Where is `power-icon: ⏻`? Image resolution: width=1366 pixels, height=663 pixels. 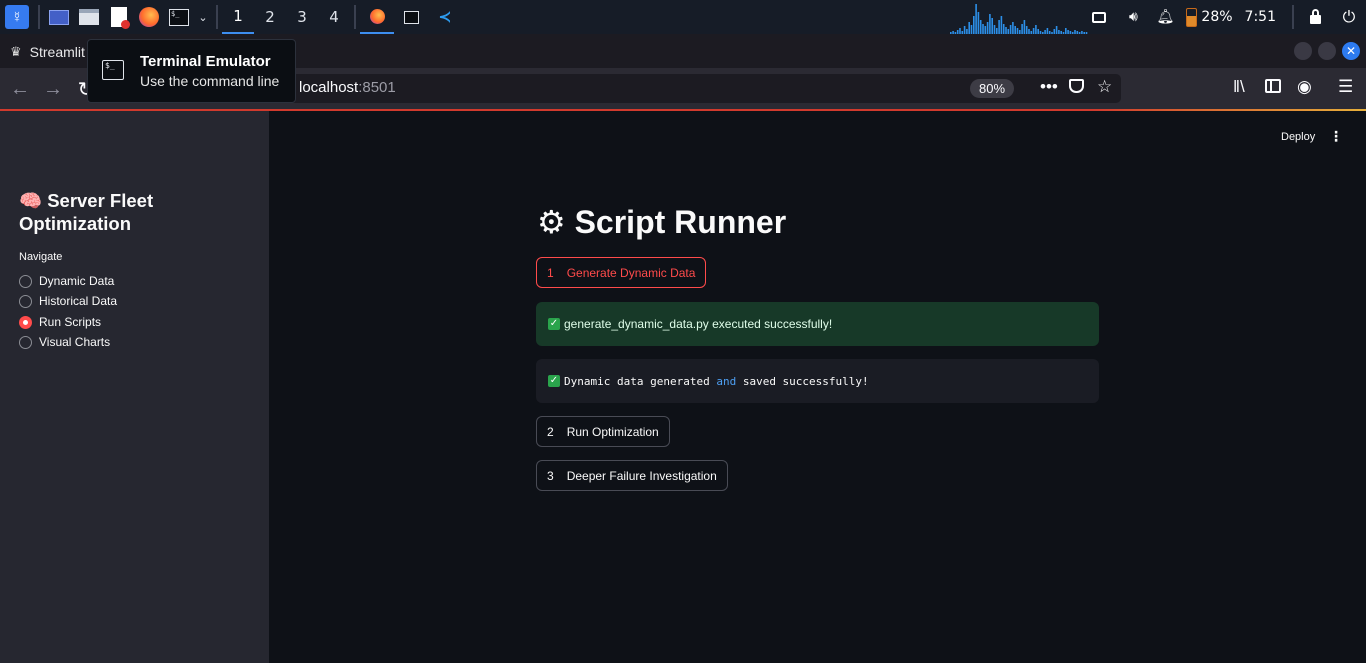 power-icon: ⏻ is located at coordinates (1349, 17).